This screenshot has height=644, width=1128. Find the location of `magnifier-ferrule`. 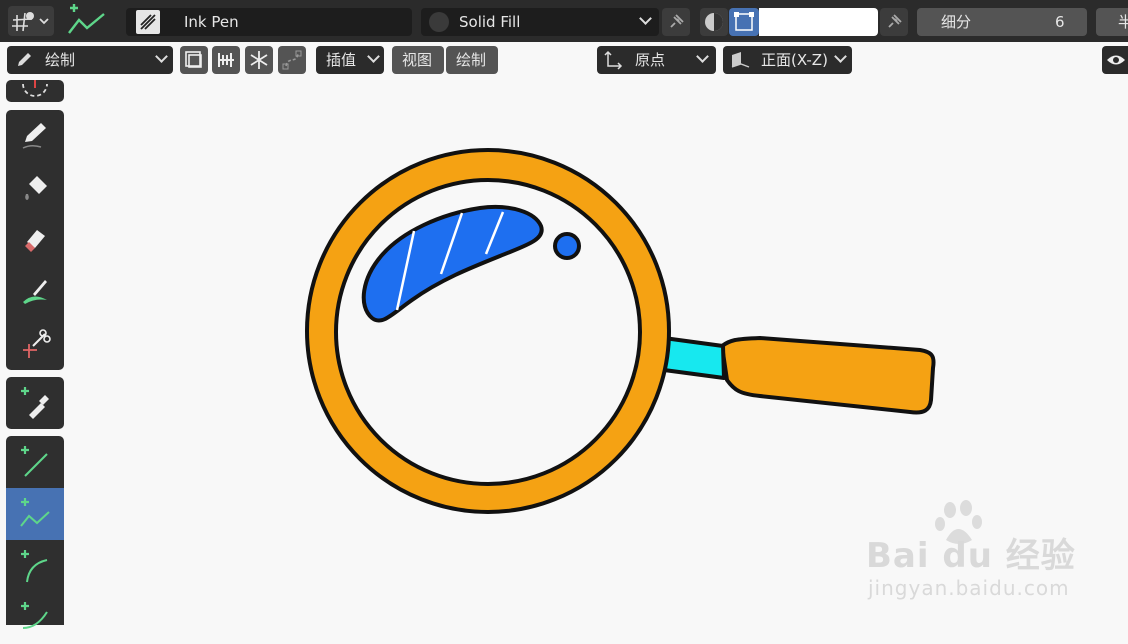

magnifier-ferrule is located at coordinates (694, 358).